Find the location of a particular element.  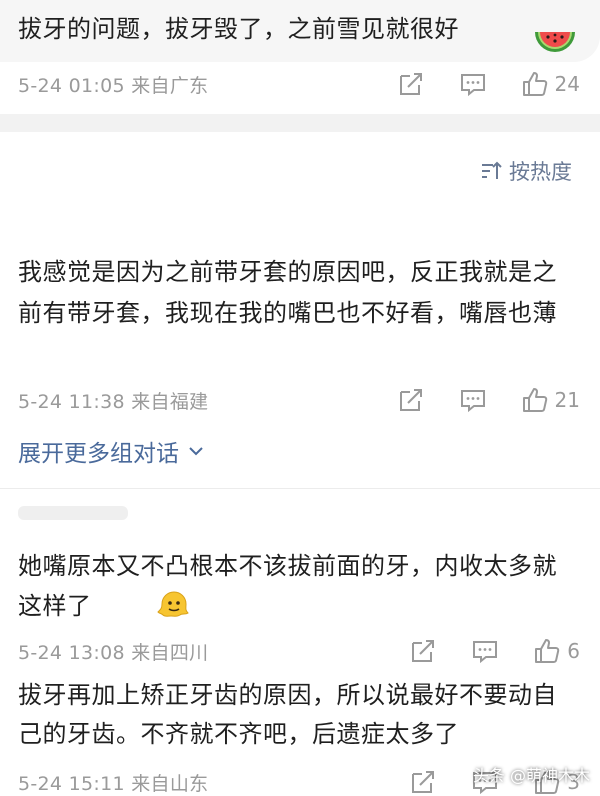

expand-label: 展开更多组对话 is located at coordinates (98, 454).